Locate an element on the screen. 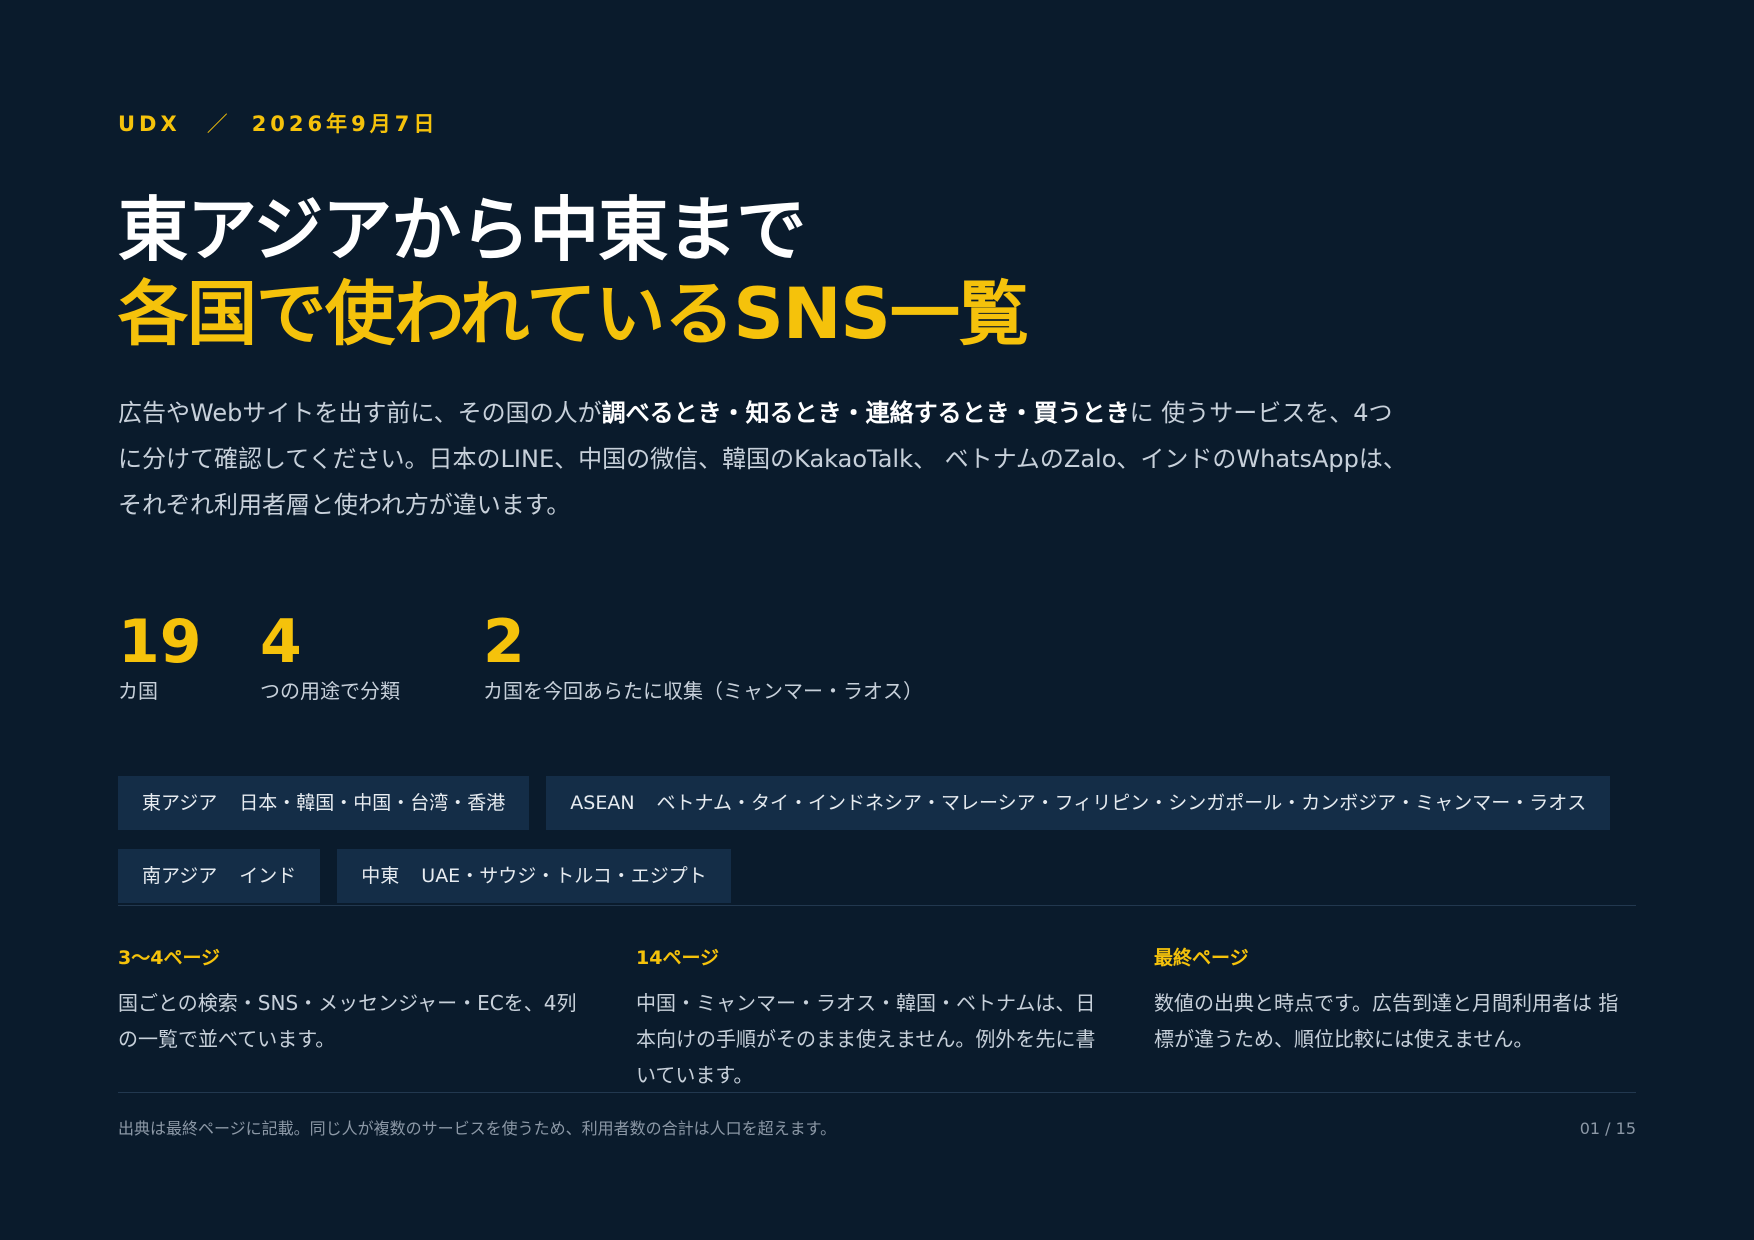 This screenshot has height=1240, width=1754. divider-bottom is located at coordinates (877, 1092).